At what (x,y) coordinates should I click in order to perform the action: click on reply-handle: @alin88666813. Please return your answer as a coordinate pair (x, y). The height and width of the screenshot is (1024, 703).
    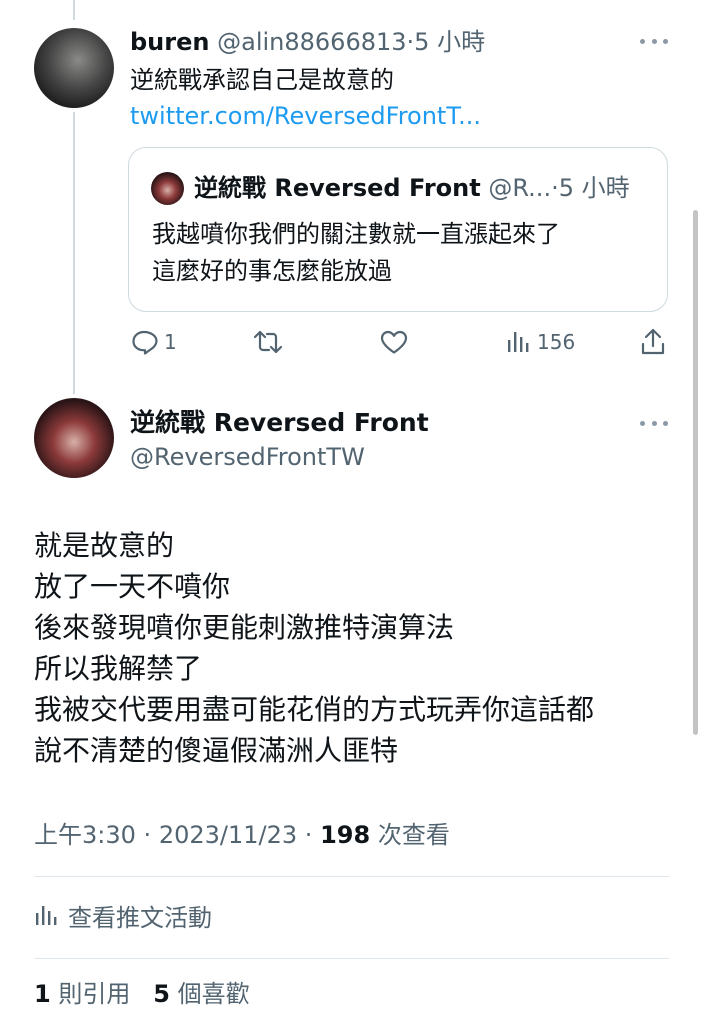
    Looking at the image, I should click on (311, 42).